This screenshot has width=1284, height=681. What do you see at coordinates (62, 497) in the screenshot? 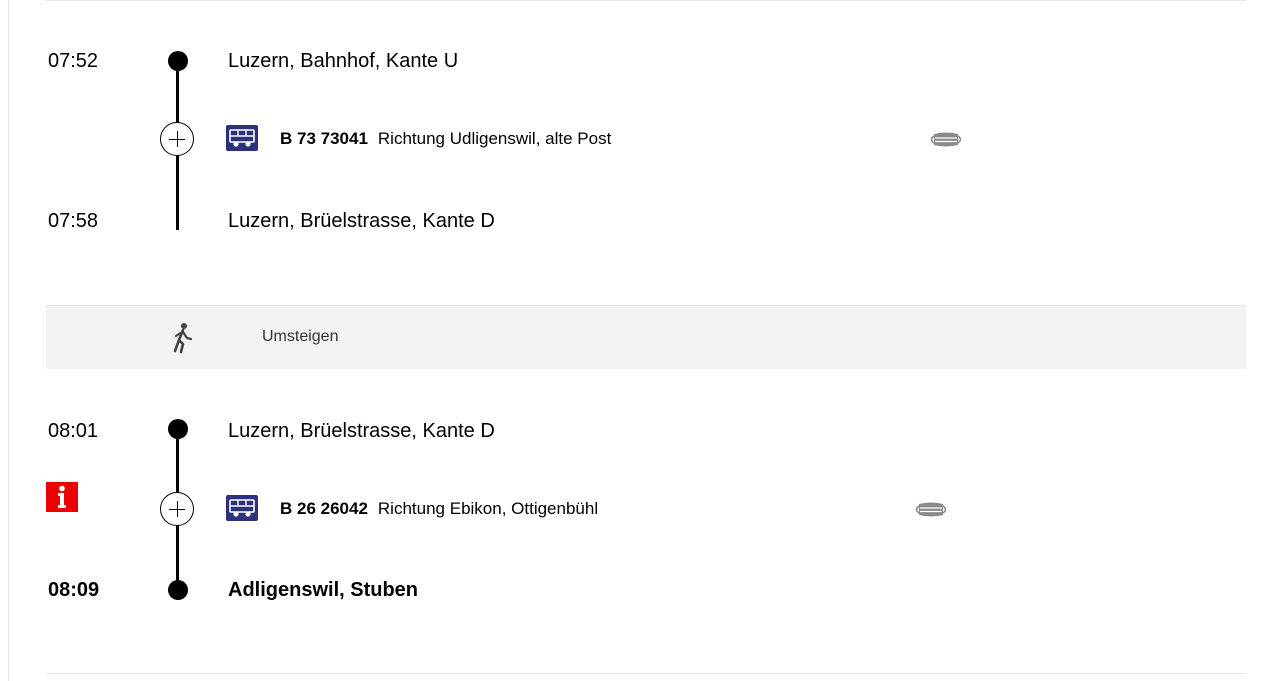
I see `info-icon` at bounding box center [62, 497].